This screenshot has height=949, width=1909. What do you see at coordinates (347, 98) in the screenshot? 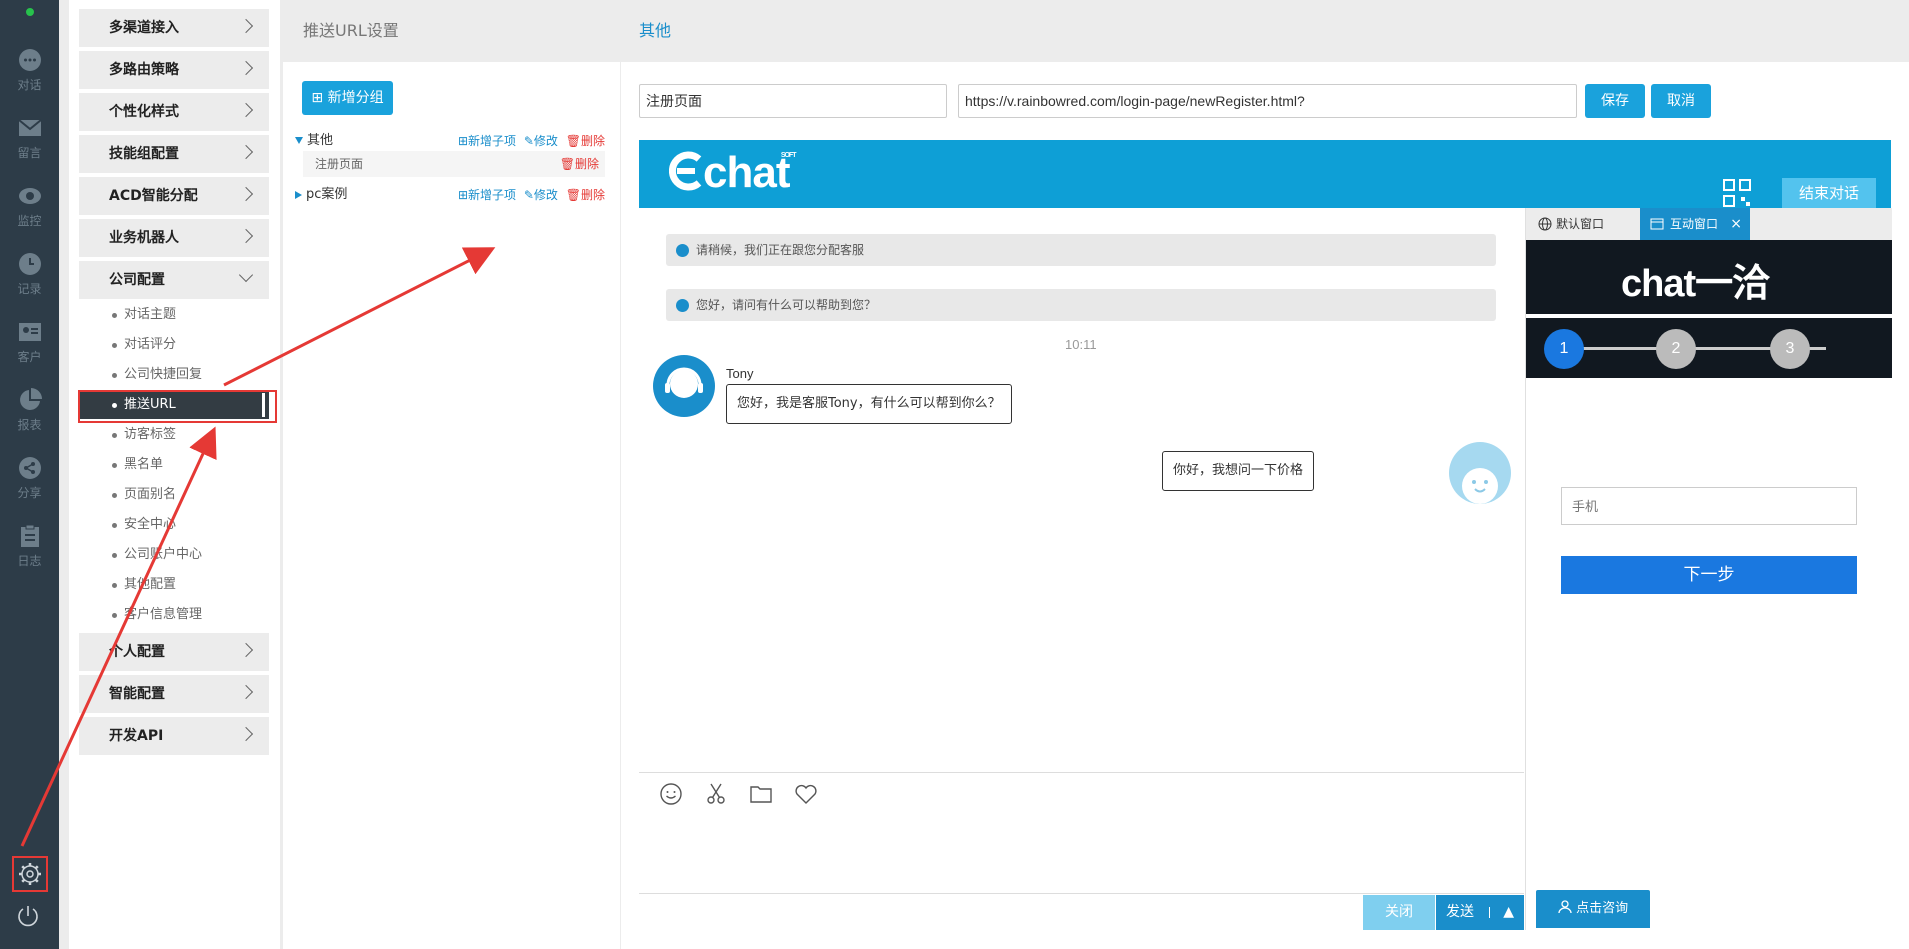
I see `add-group-button: ⊞ 新增分组` at bounding box center [347, 98].